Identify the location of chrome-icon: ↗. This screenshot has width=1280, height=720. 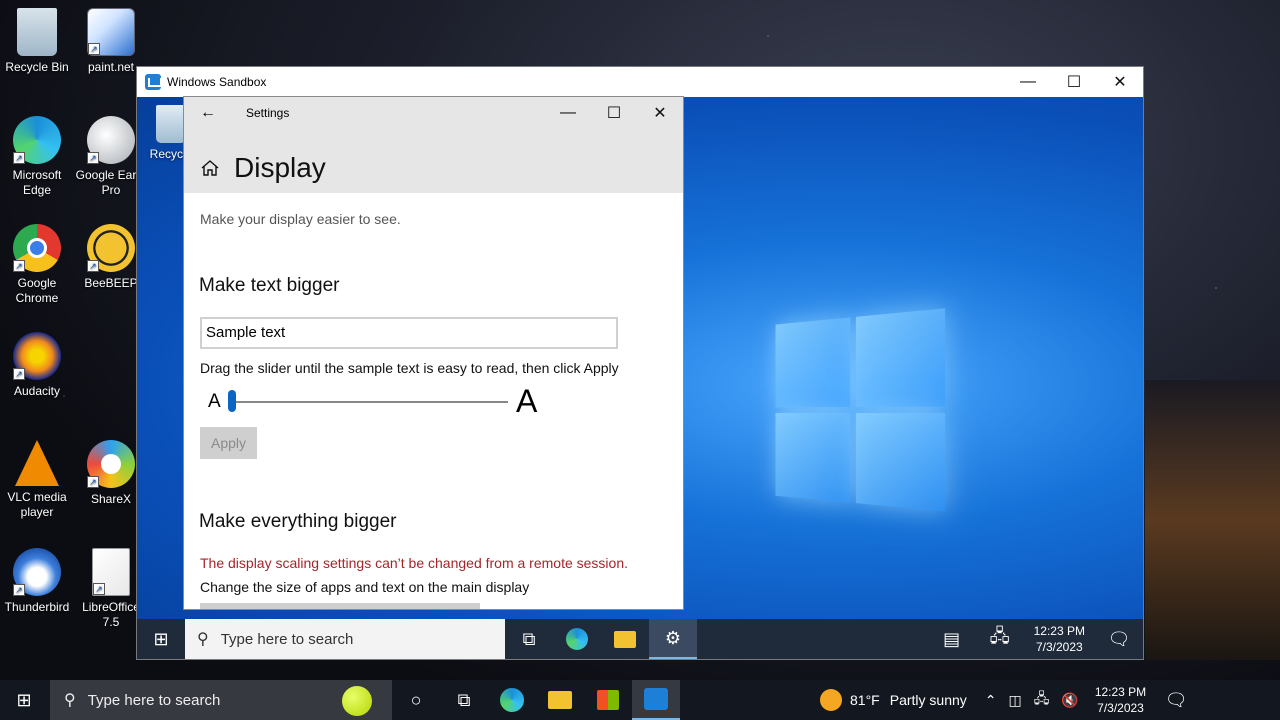
(37, 248).